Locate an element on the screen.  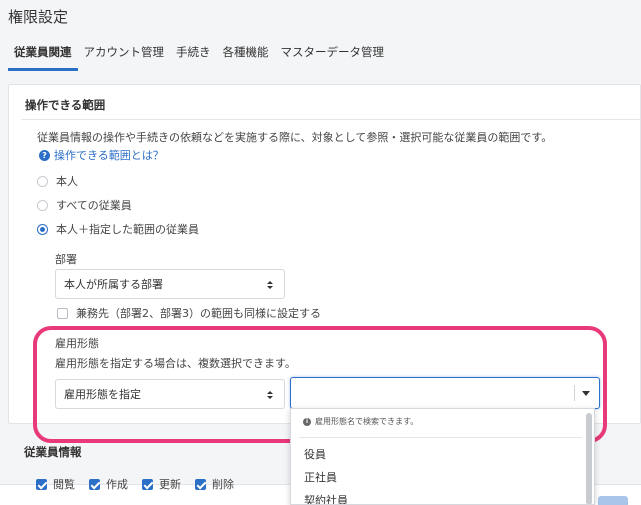
radio-self-and-range: 本人＋指定した範囲の従業員 is located at coordinates (118, 229).